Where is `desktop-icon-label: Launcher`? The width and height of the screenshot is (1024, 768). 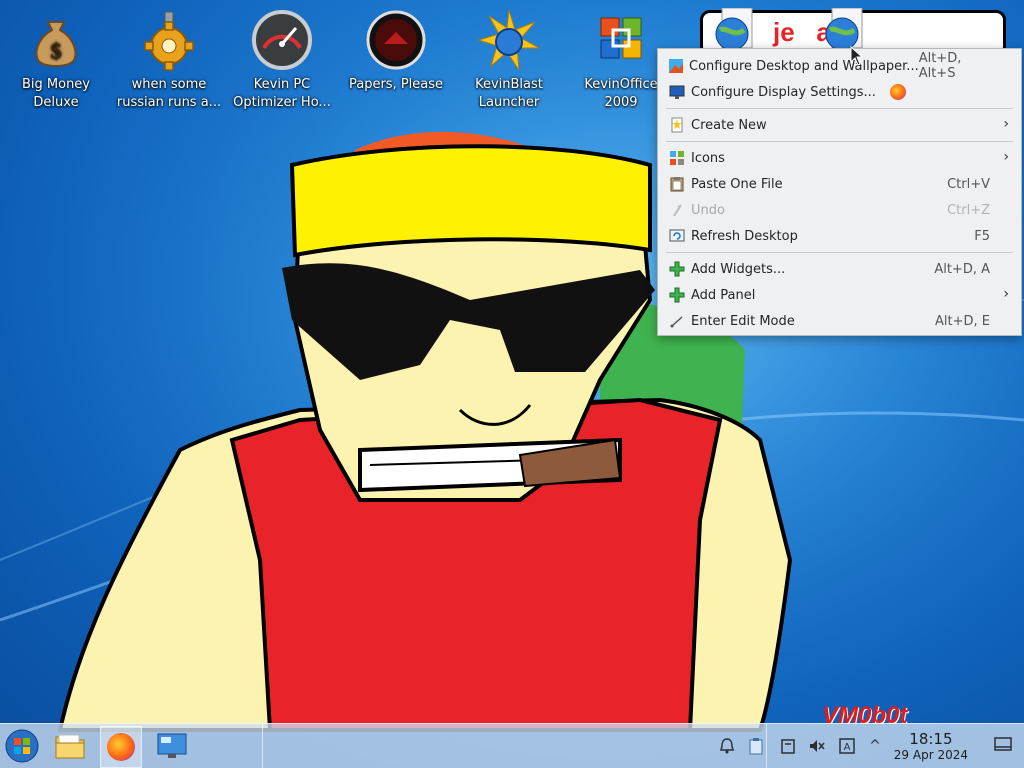
desktop-icon-label: Launcher is located at coordinates (509, 102).